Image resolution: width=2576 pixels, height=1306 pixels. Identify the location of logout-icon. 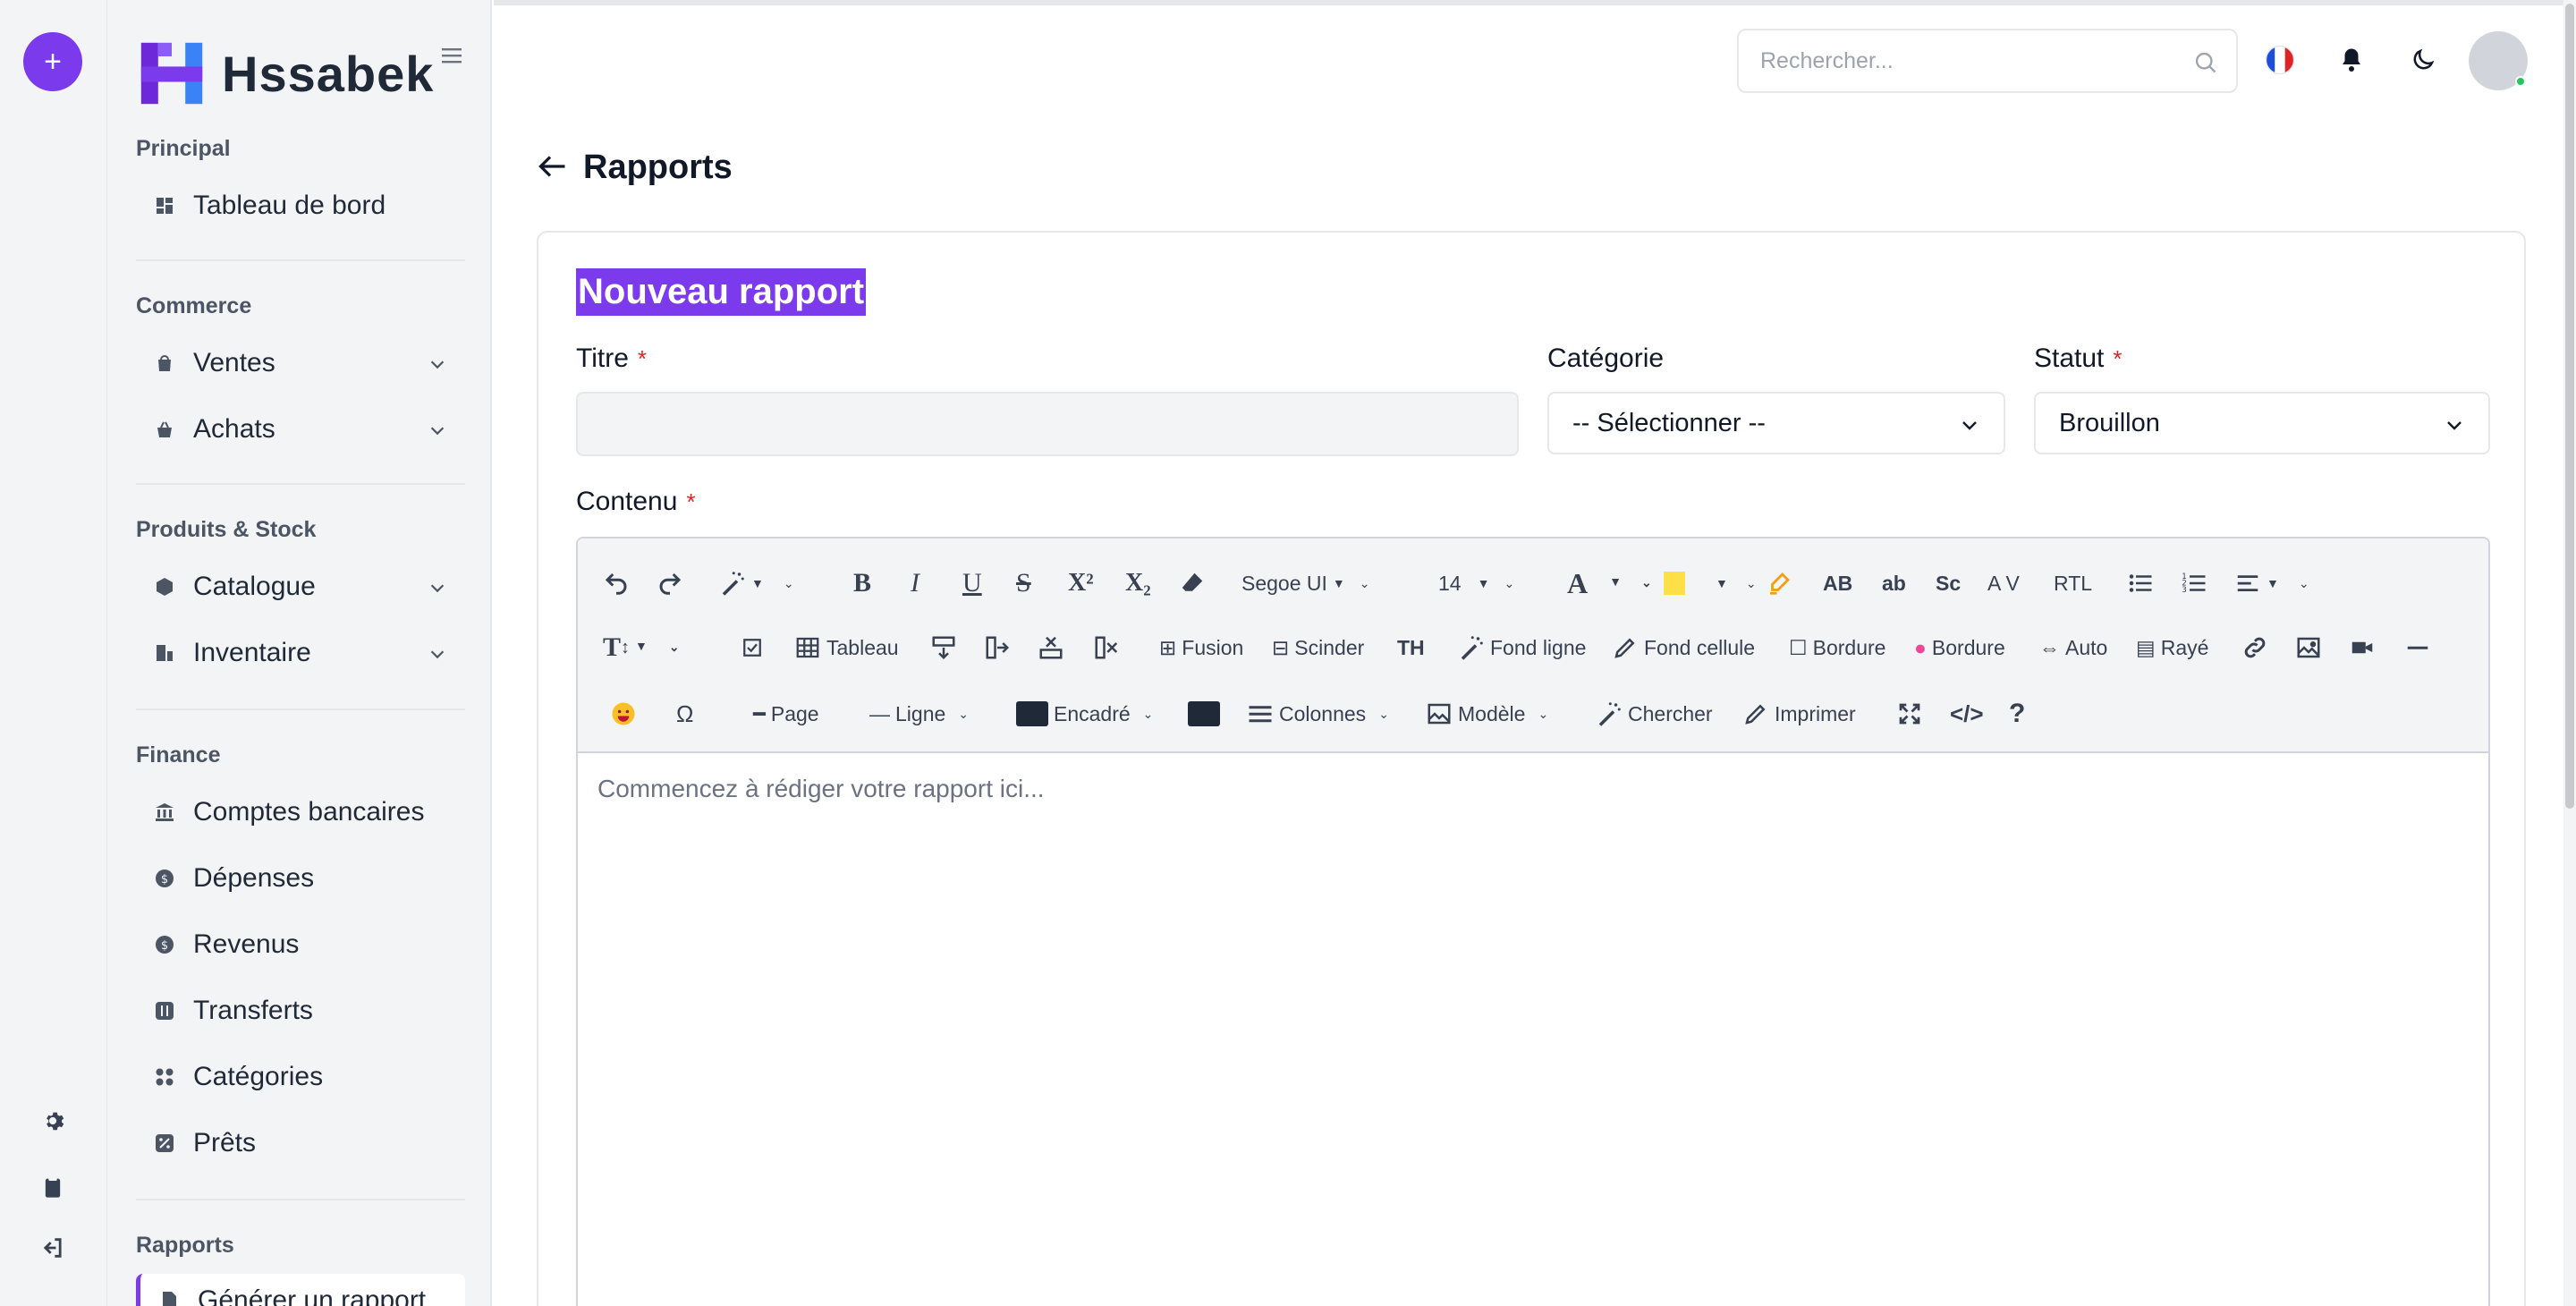
(53, 1248).